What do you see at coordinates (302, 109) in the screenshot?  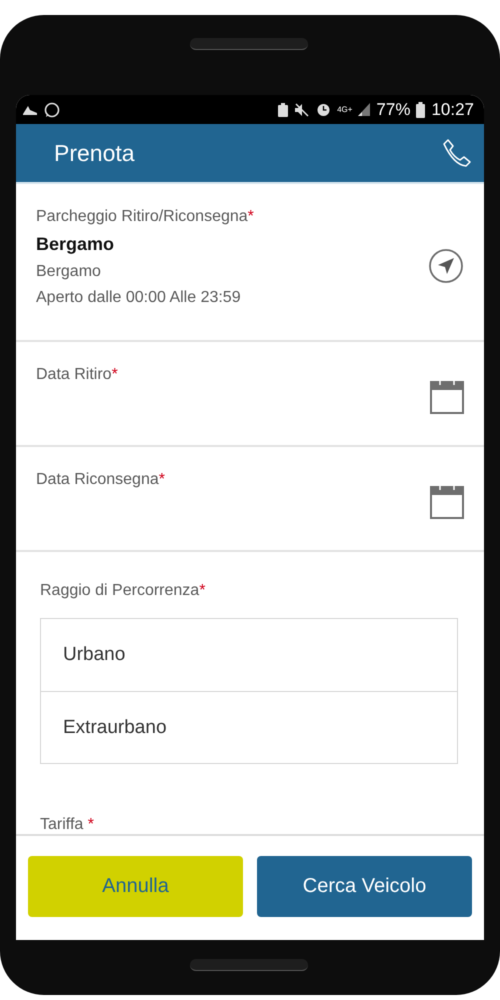 I see `mute-icon` at bounding box center [302, 109].